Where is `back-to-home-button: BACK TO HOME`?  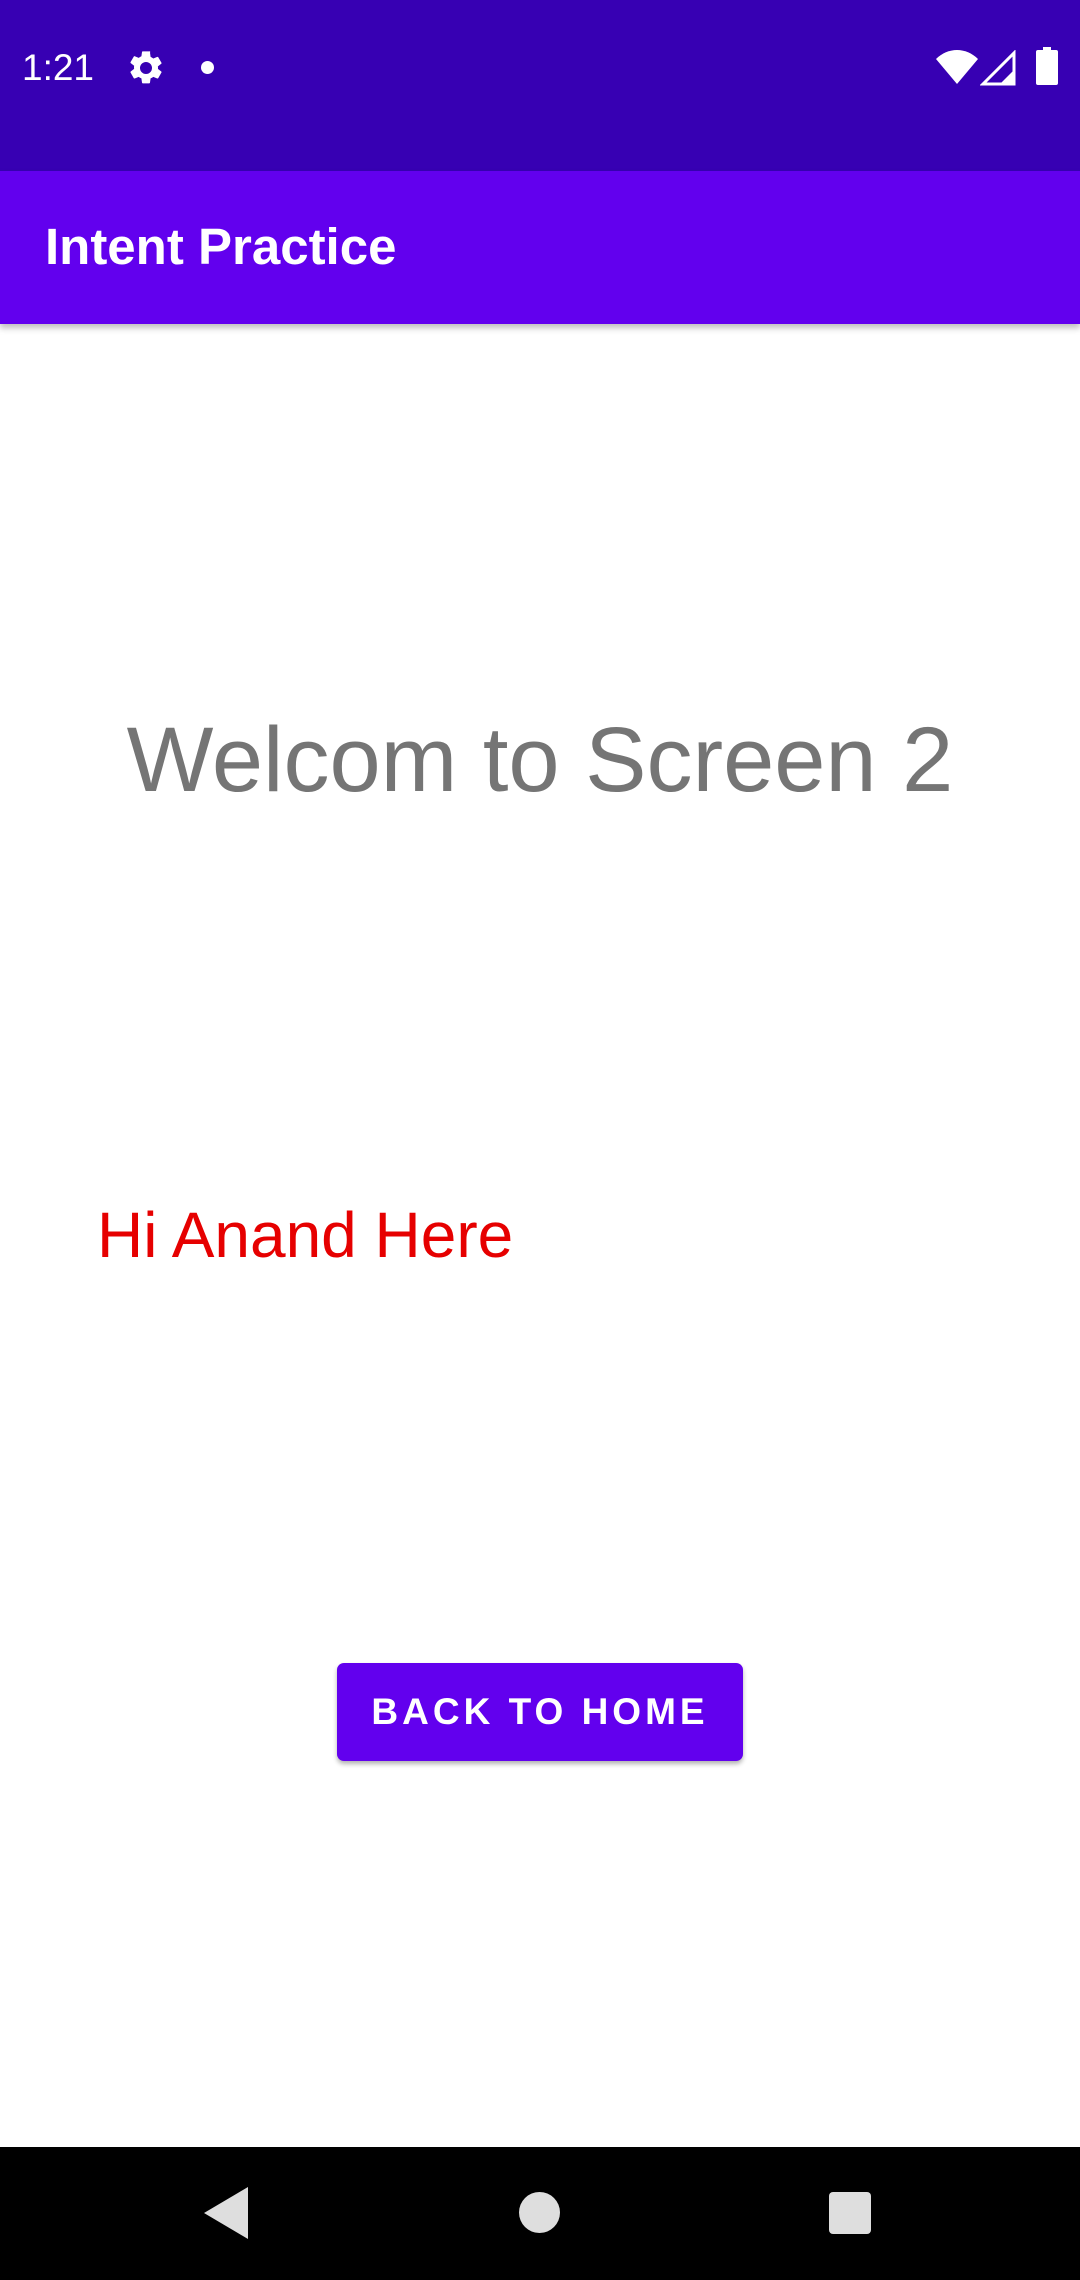 back-to-home-button: BACK TO HOME is located at coordinates (540, 1712).